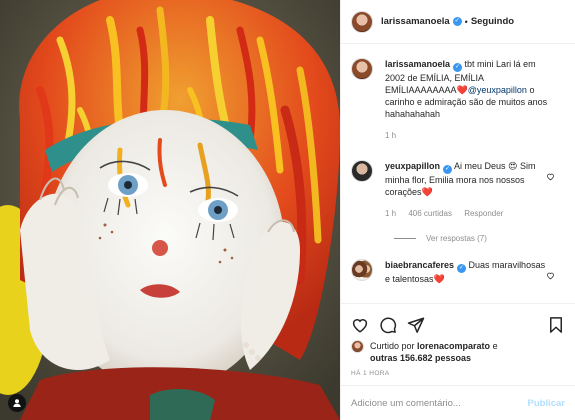 This screenshot has width=575, height=420. I want to click on caption-mention: @yeuxpapillon, so click(497, 90).